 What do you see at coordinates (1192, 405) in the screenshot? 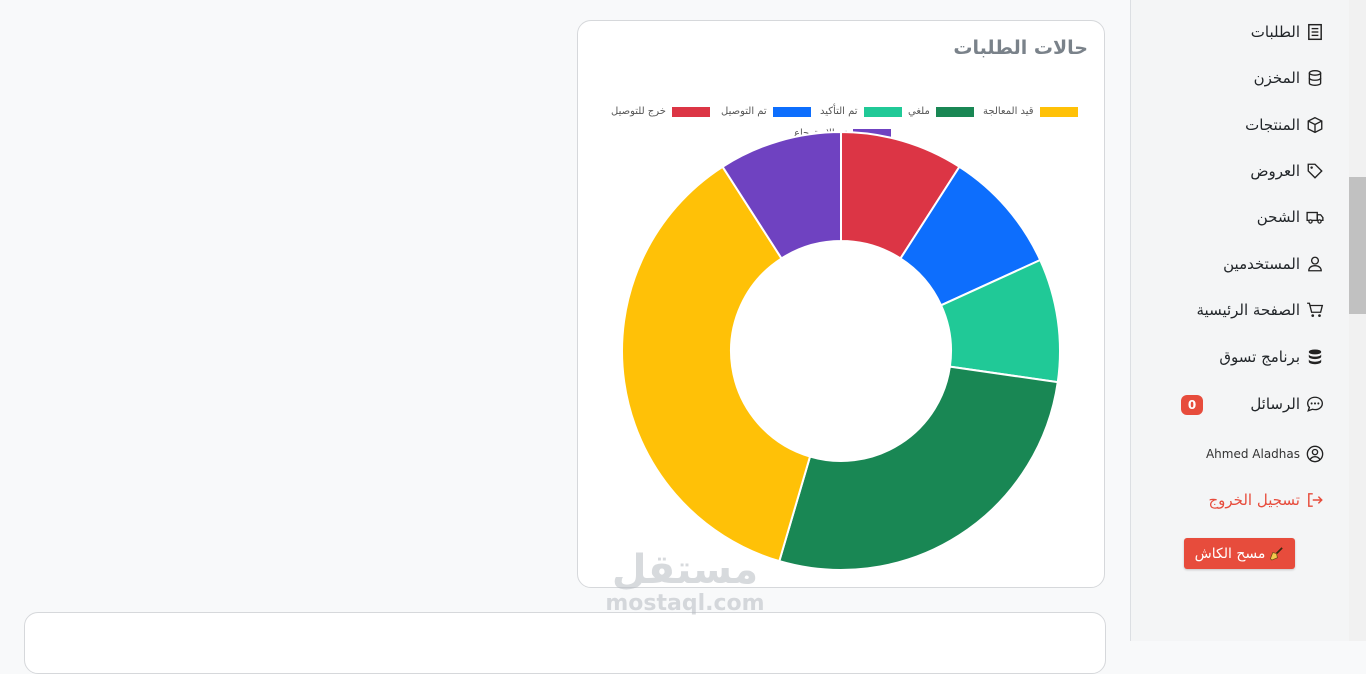
I see `messages-count-badge: 0` at bounding box center [1192, 405].